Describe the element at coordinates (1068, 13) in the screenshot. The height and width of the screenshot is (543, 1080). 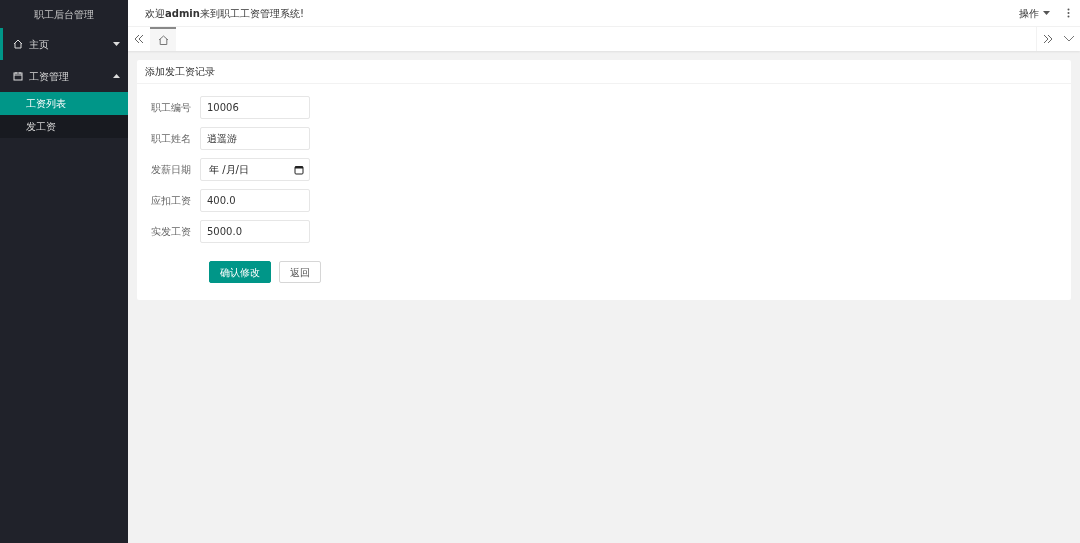
I see `more-icon` at that location.